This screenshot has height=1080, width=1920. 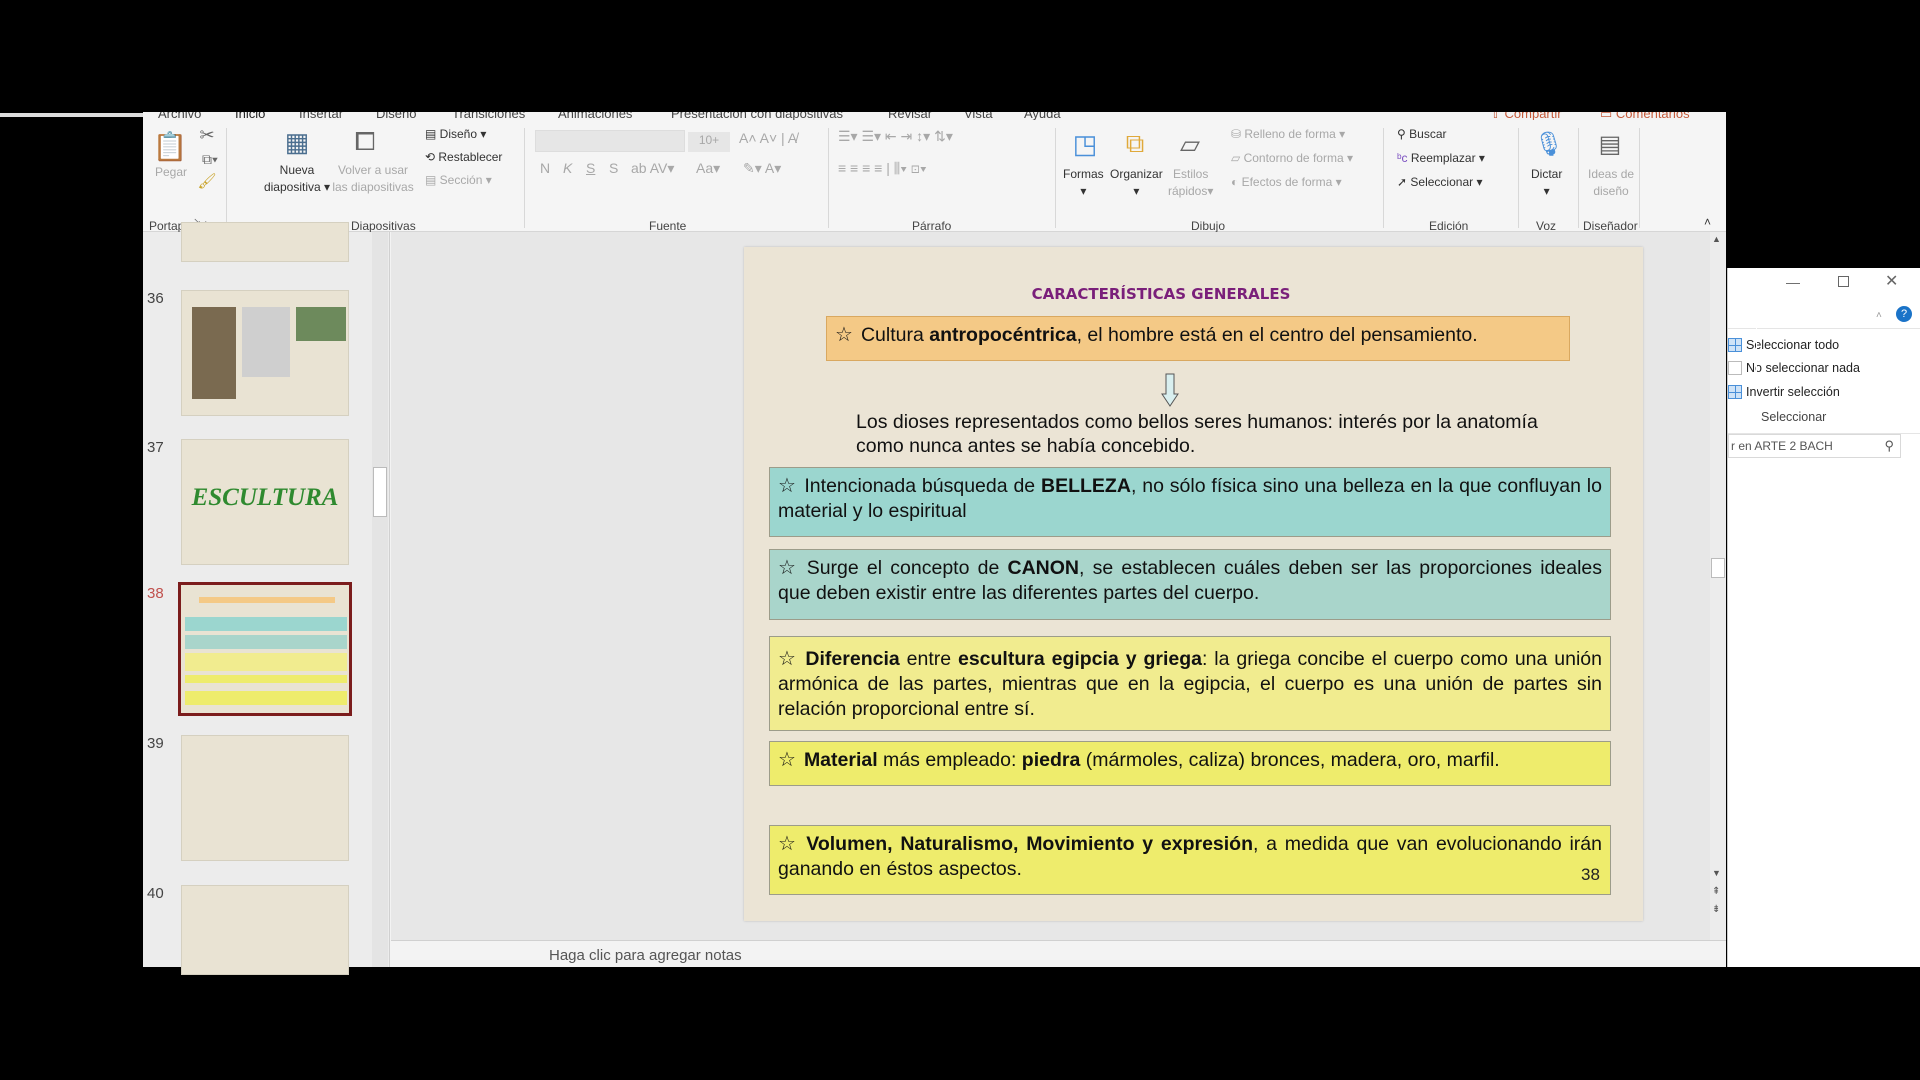 I want to click on select-all-icon, so click(x=1735, y=345).